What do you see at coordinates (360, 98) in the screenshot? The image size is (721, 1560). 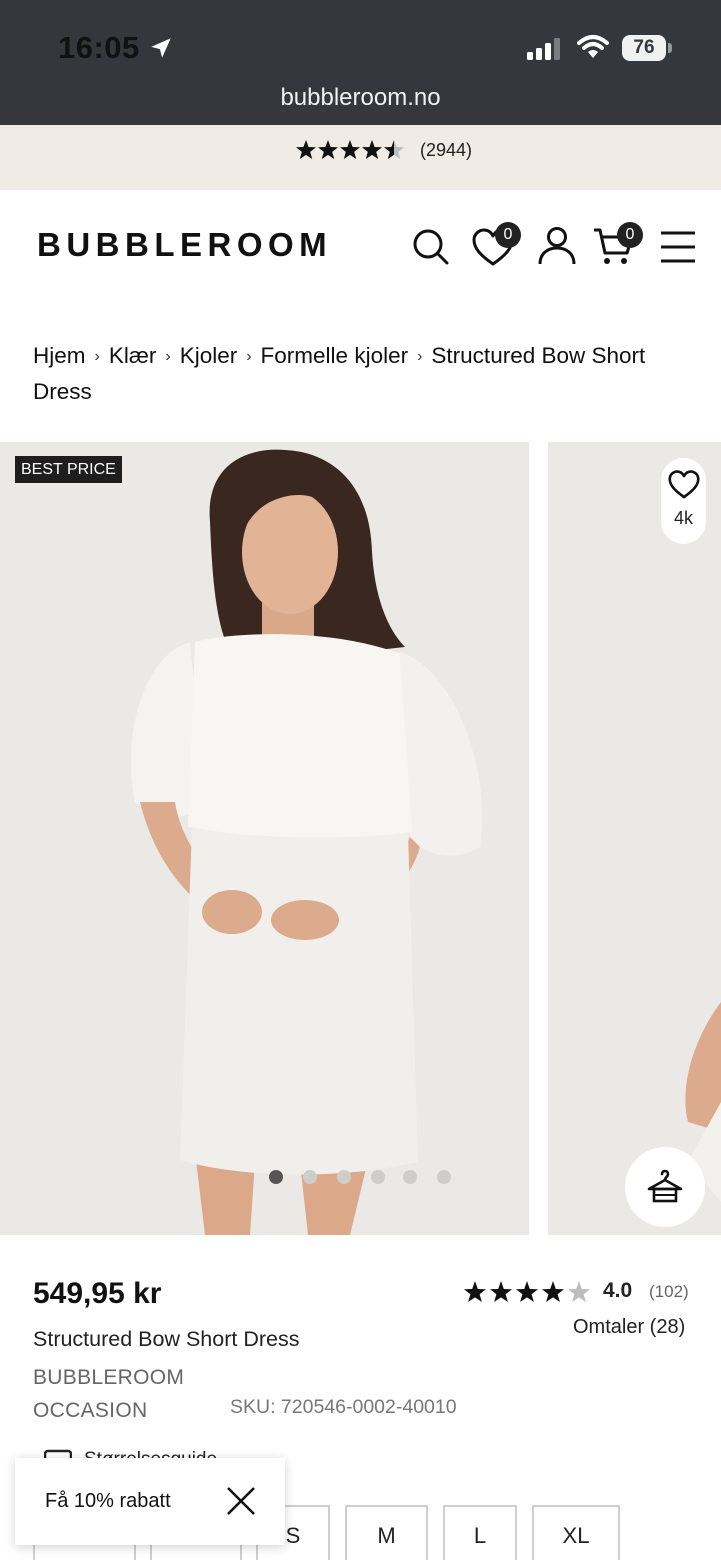 I see `address-bar-url: bubbleroom.no` at bounding box center [360, 98].